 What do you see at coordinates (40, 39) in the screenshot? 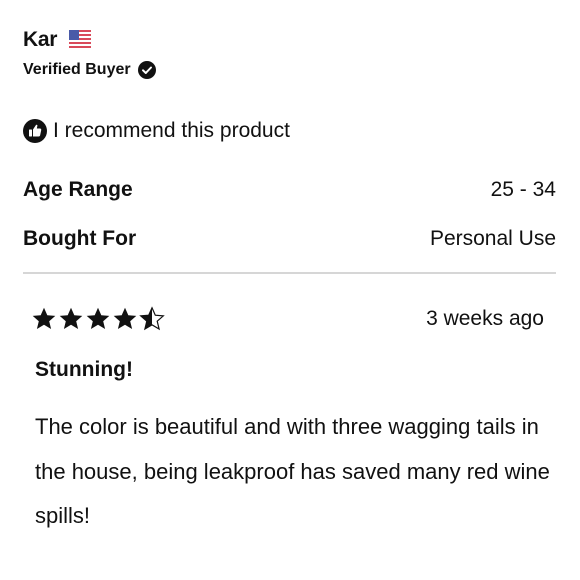
I see `reviewer-name: Kar` at bounding box center [40, 39].